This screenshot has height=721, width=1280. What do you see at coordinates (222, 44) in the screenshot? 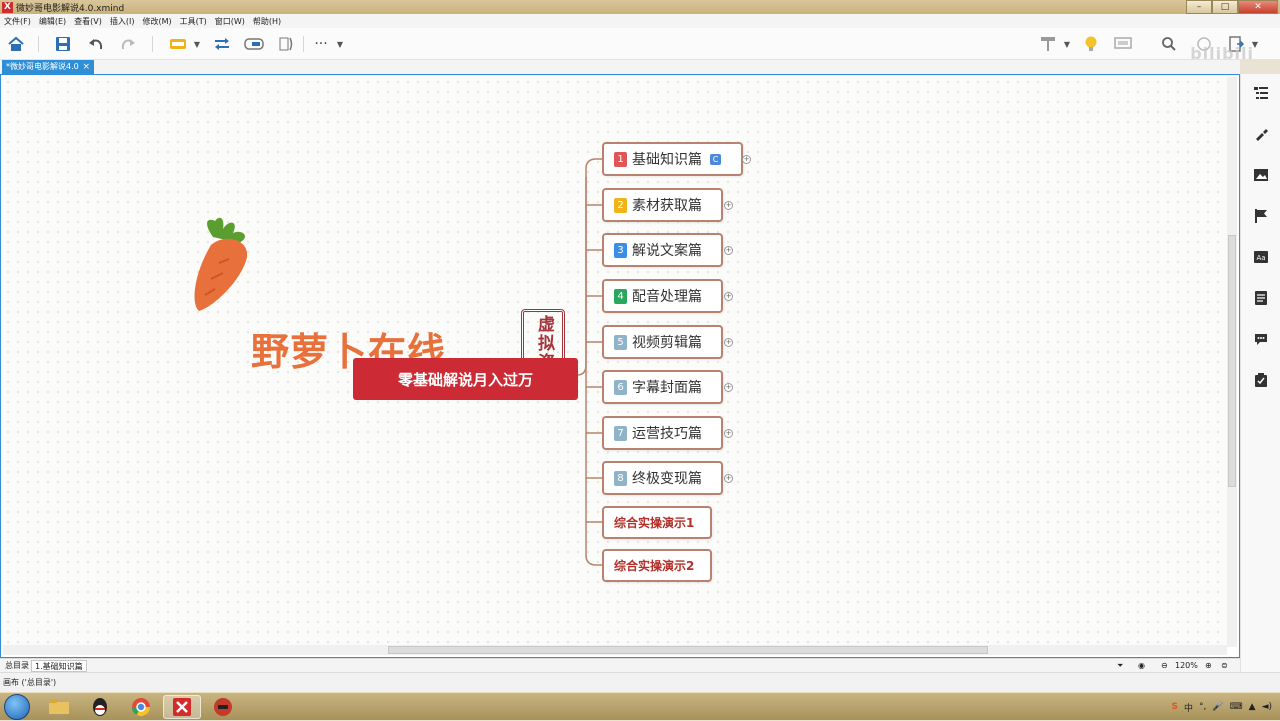
I see `relationship-icon` at bounding box center [222, 44].